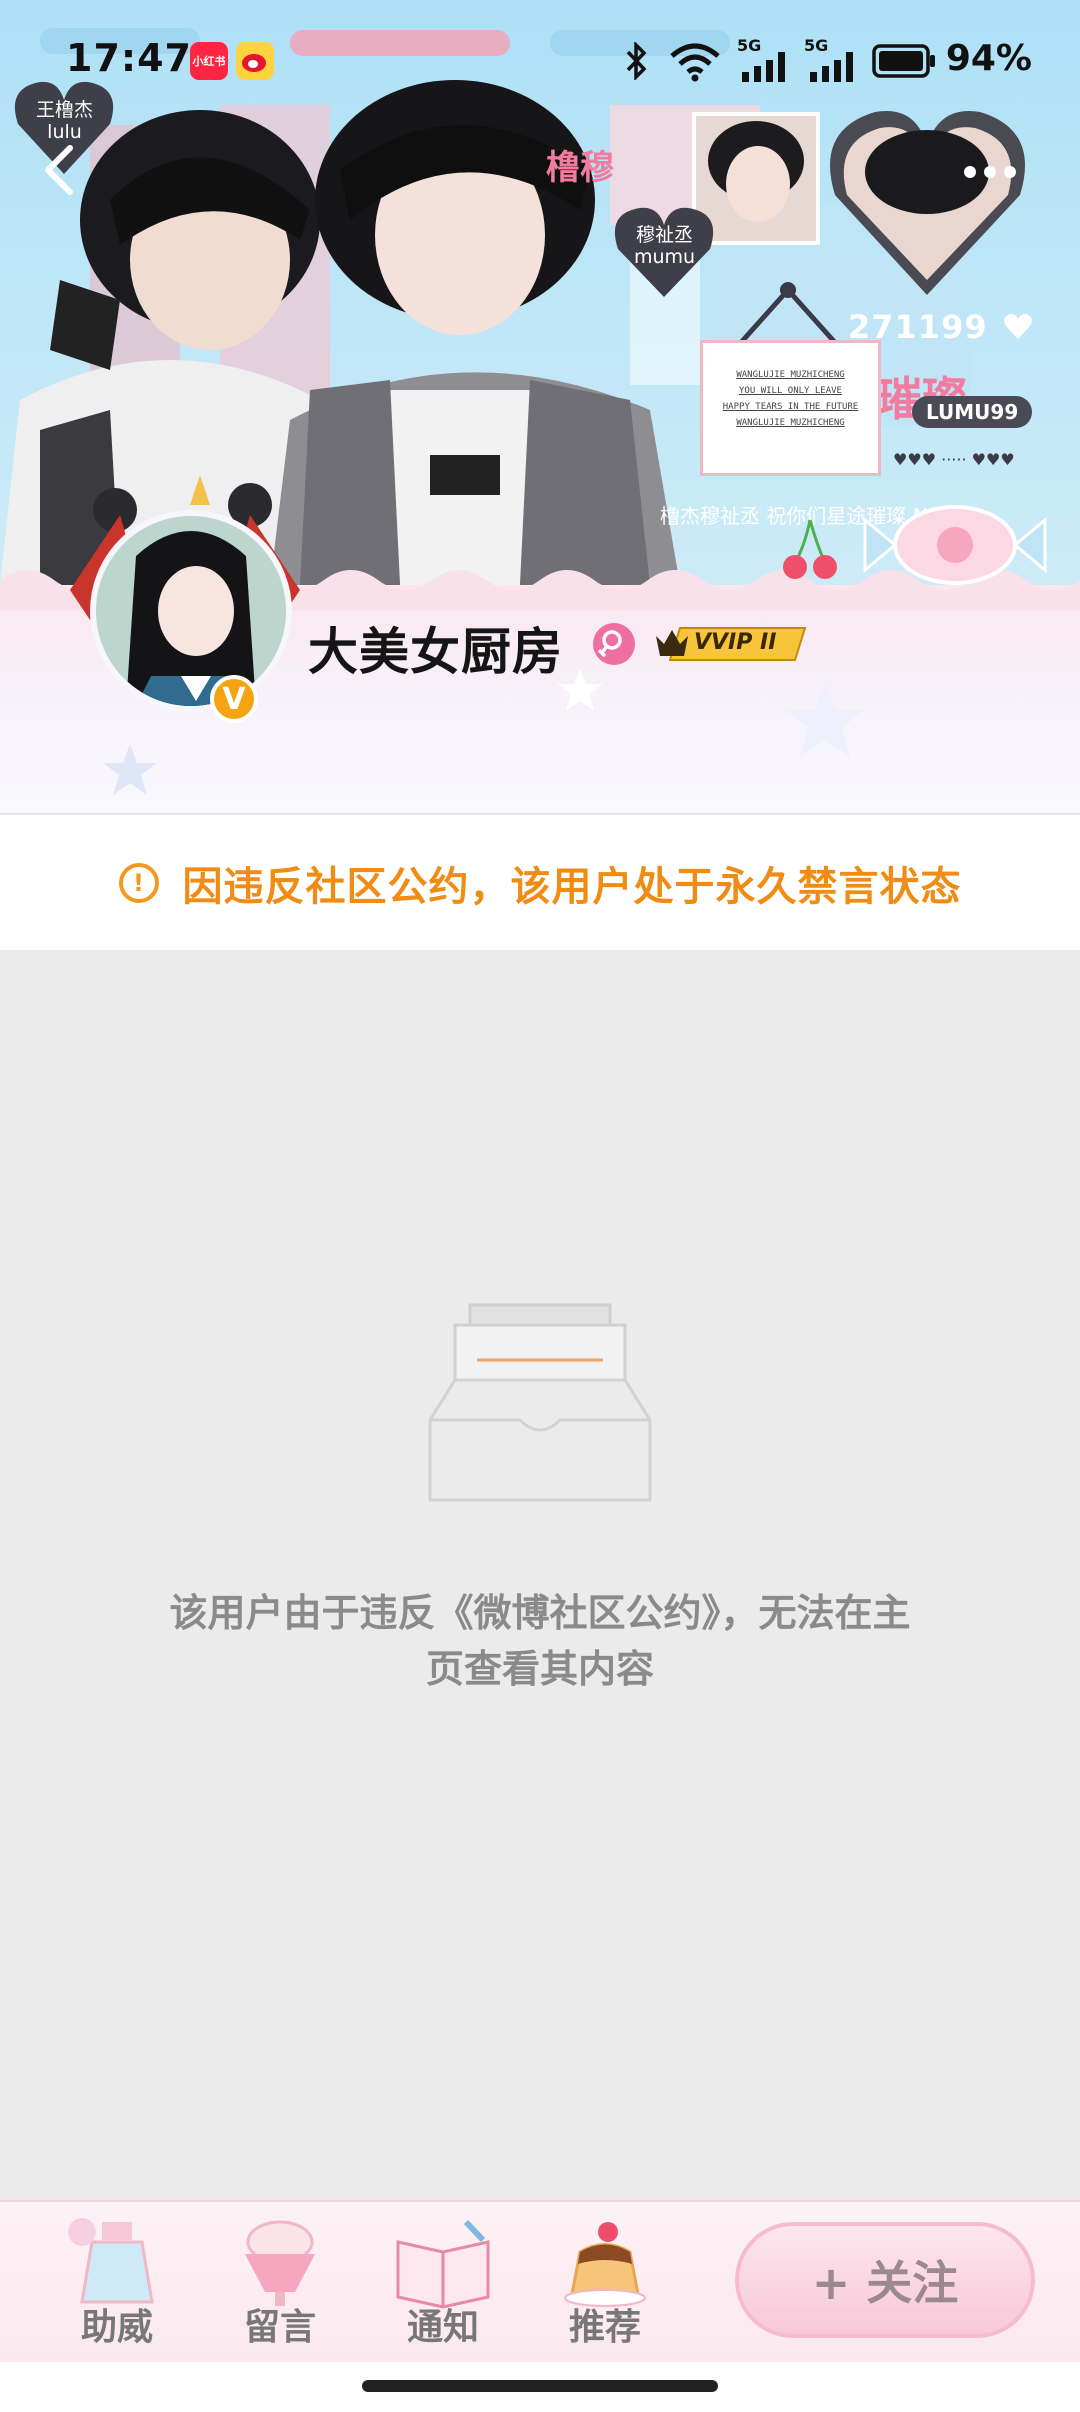 This screenshot has height=2412, width=1080. I want to click on empty-state-line: 该用户由于违反《微博社区公约》，无法在主, so click(540, 1613).